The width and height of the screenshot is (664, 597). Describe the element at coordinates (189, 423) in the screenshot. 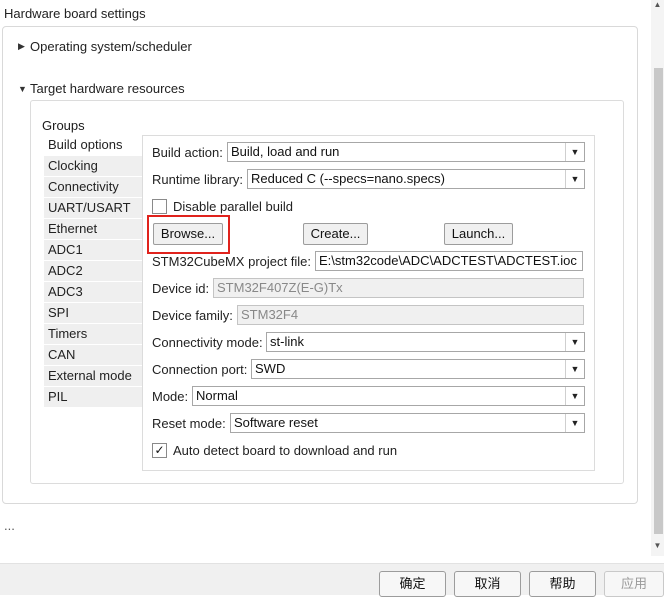

I see `reset-mode-label: Reset mode:` at that location.